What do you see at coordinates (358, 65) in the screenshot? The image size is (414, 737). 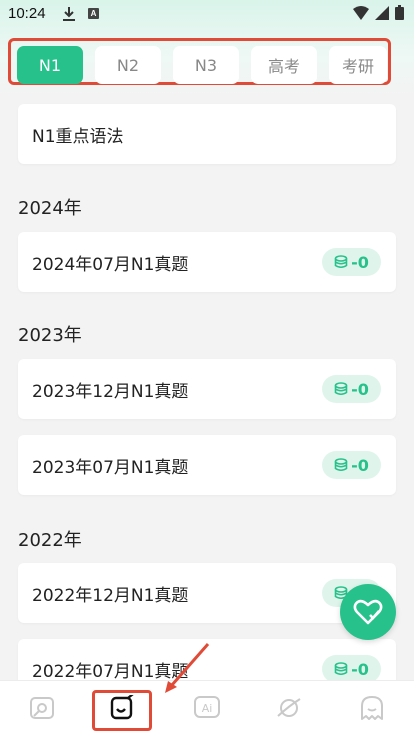 I see `tab-kaoyan: 考研` at bounding box center [358, 65].